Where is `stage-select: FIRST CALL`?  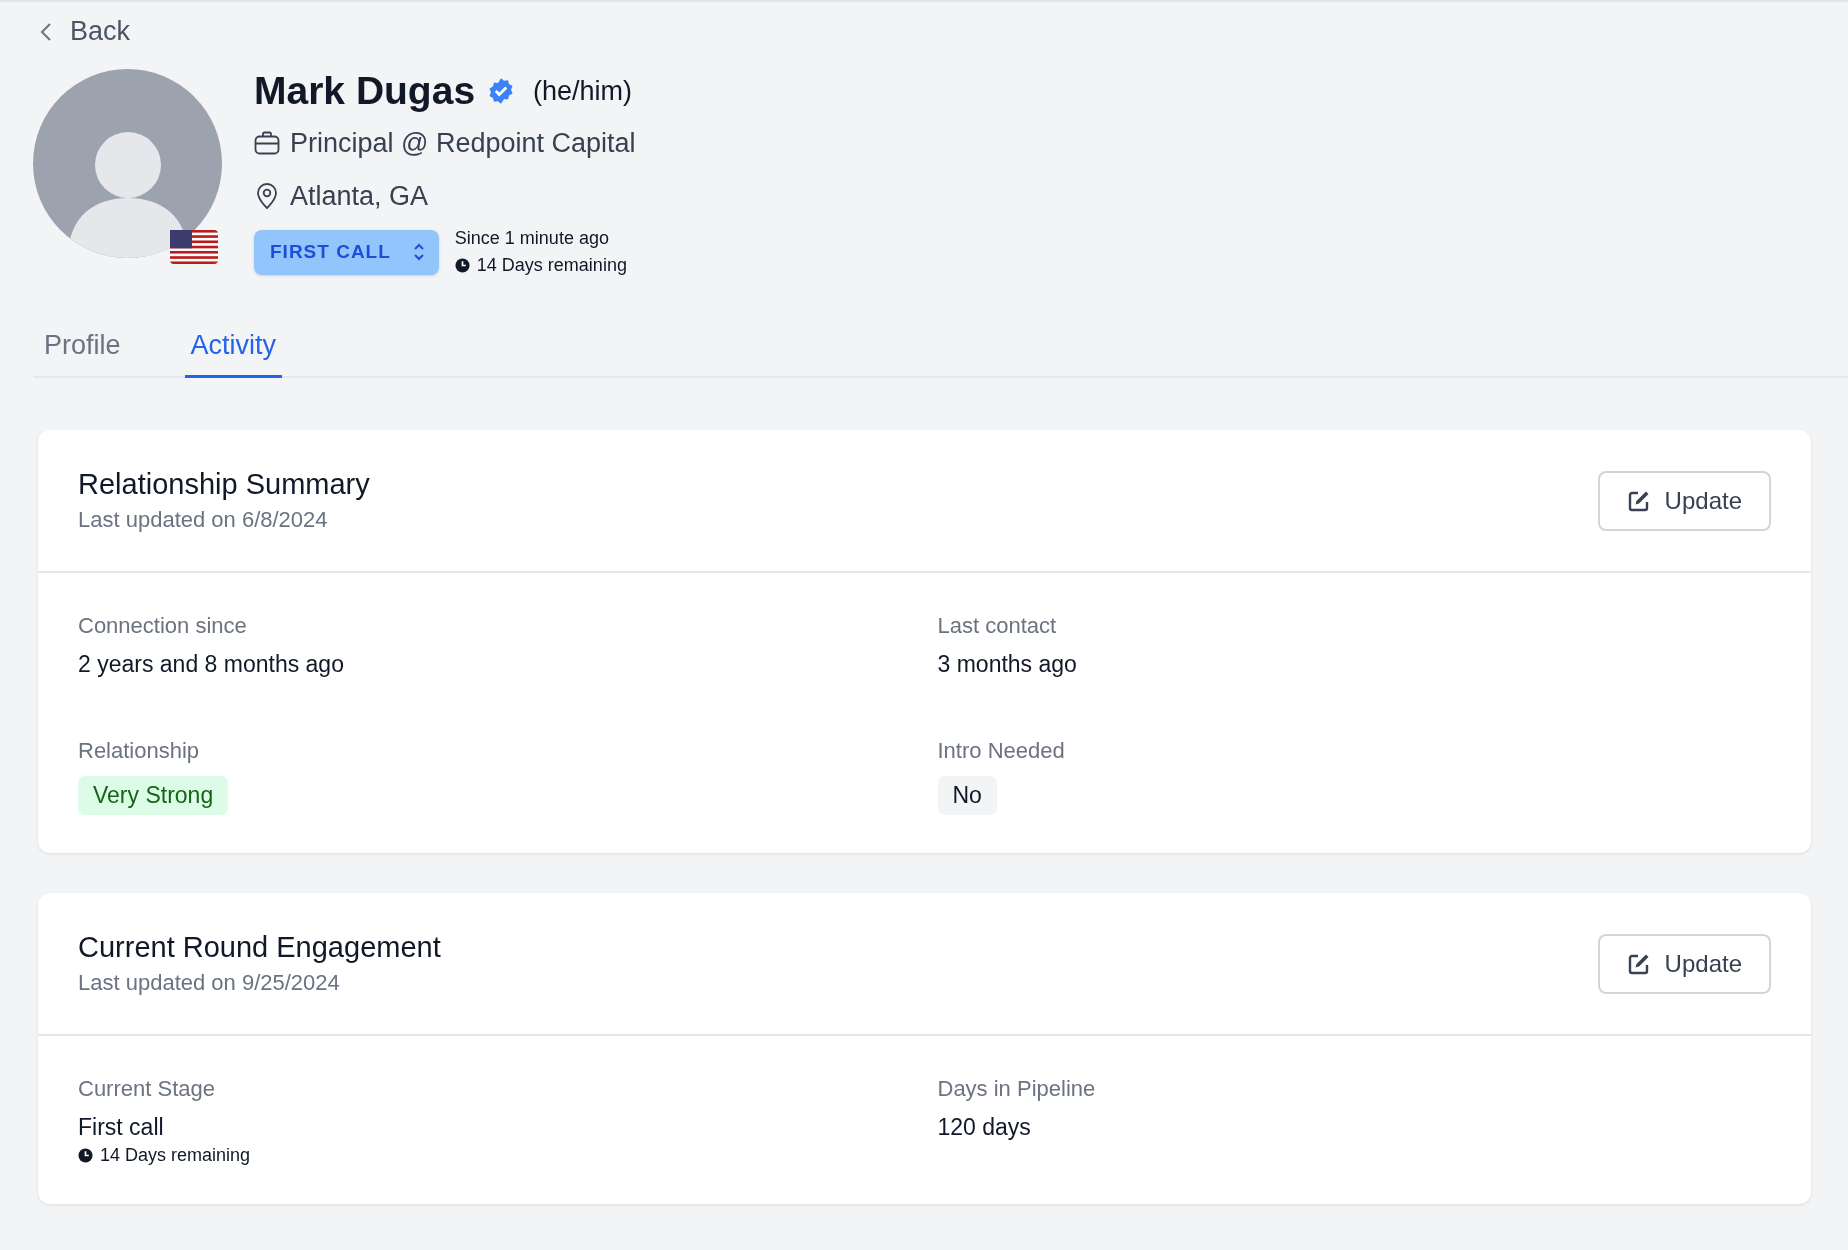
stage-select: FIRST CALL is located at coordinates (346, 252).